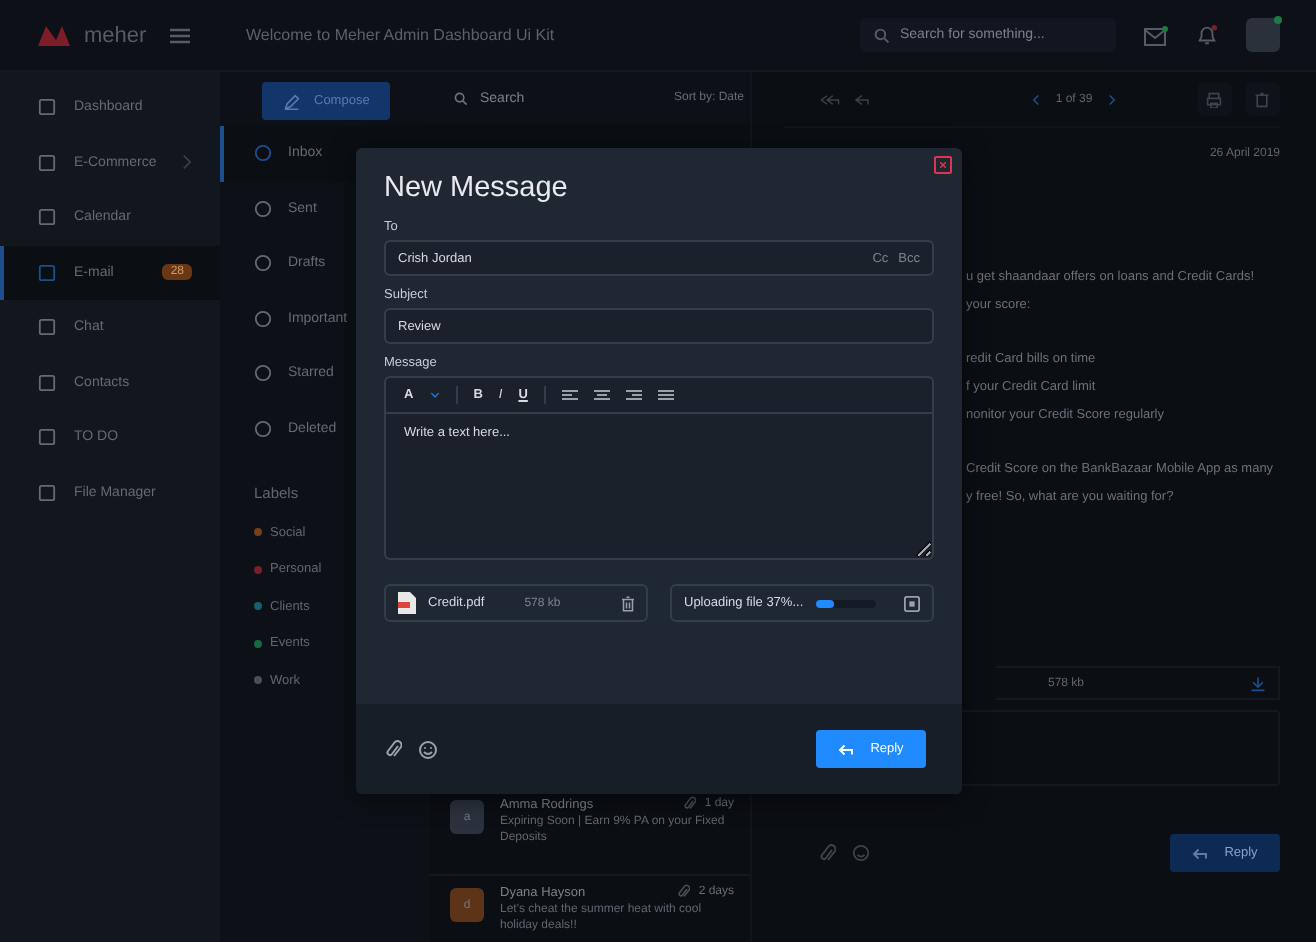 The image size is (1316, 942). What do you see at coordinates (862, 99) in the screenshot?
I see `reply-icon` at bounding box center [862, 99].